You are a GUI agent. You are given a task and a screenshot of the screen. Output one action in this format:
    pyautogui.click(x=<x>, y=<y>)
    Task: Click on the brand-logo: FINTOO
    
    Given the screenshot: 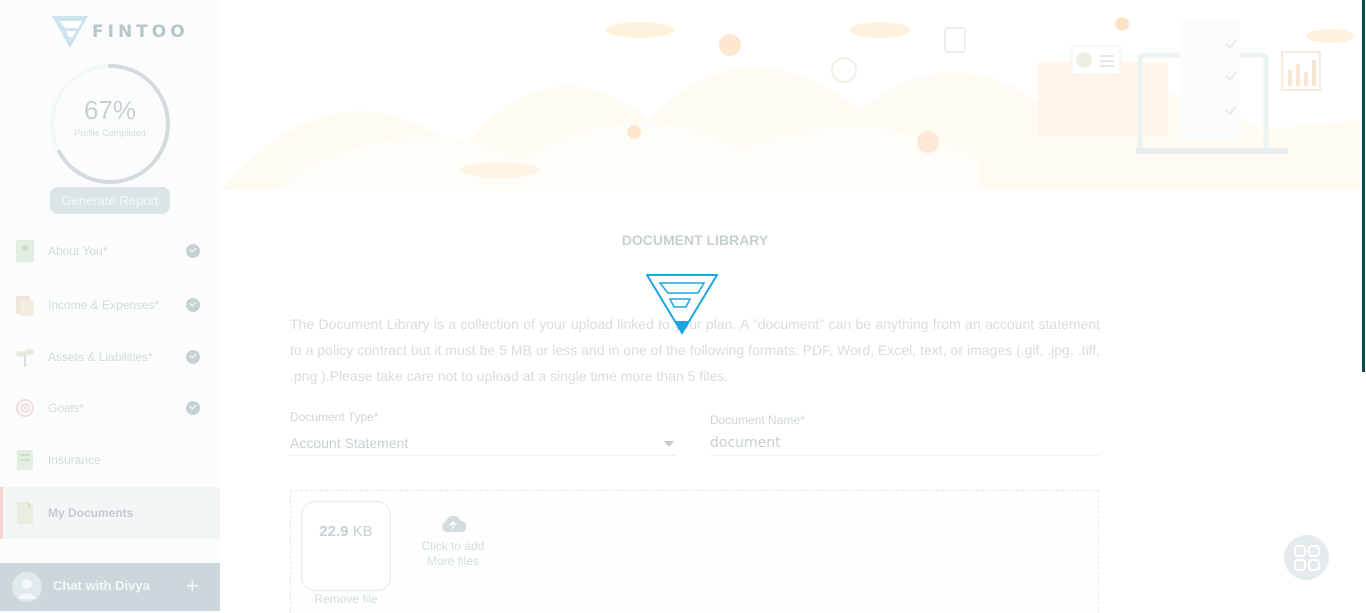 What is the action you would take?
    pyautogui.click(x=120, y=32)
    